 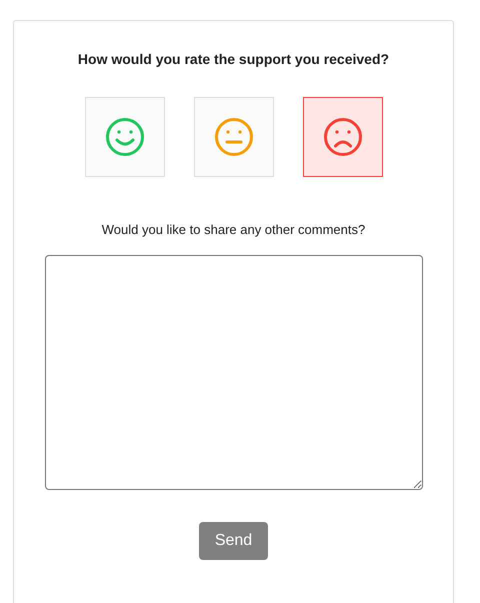 What do you see at coordinates (124, 137) in the screenshot?
I see `smiley-face-icon` at bounding box center [124, 137].